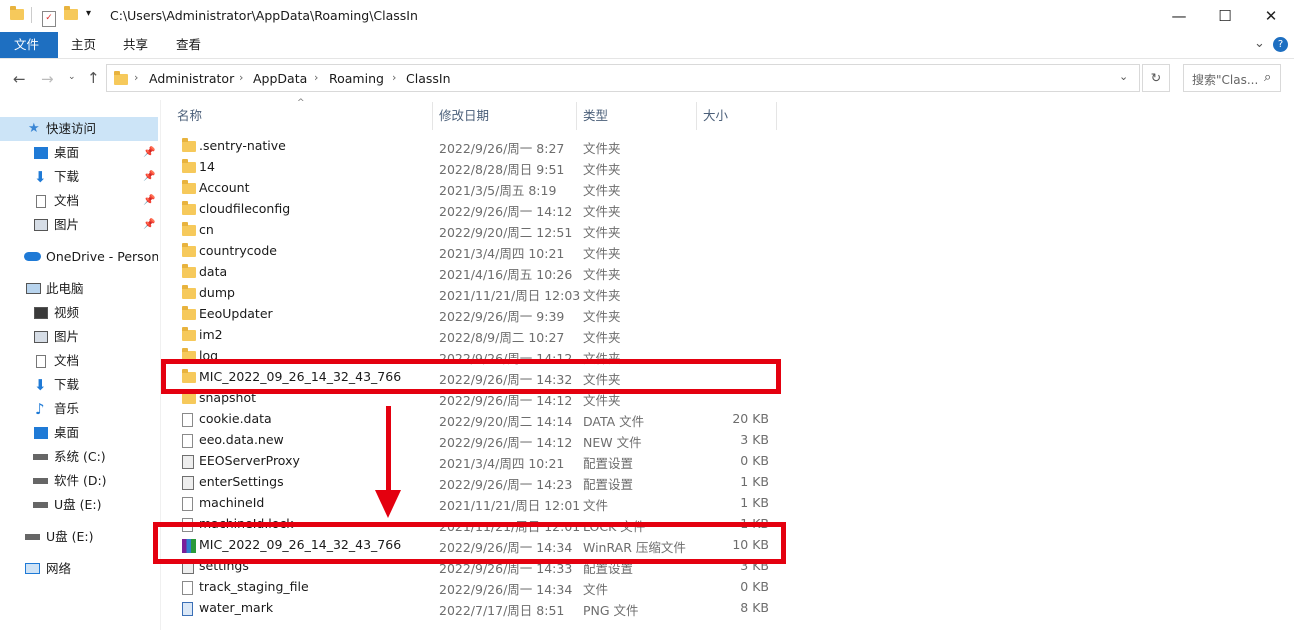 The height and width of the screenshot is (630, 1294). Describe the element at coordinates (498, 190) in the screenshot. I see `file-date: 2021/3/5/周五 8:19` at that location.